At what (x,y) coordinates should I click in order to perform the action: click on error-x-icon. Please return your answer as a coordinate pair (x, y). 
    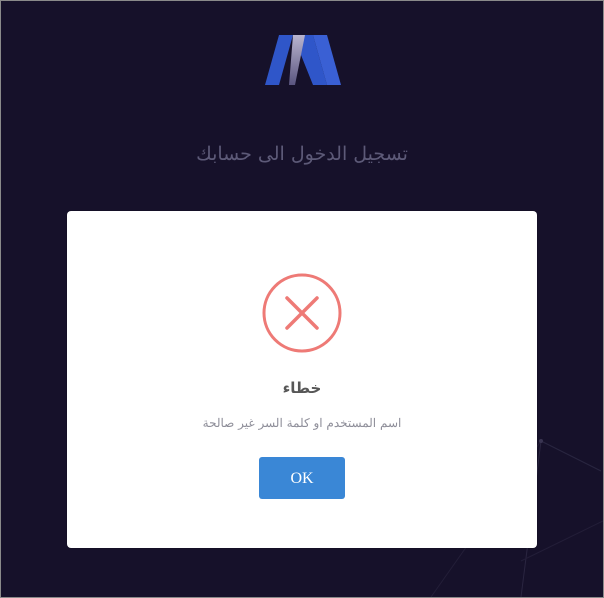
    Looking at the image, I should click on (302, 313).